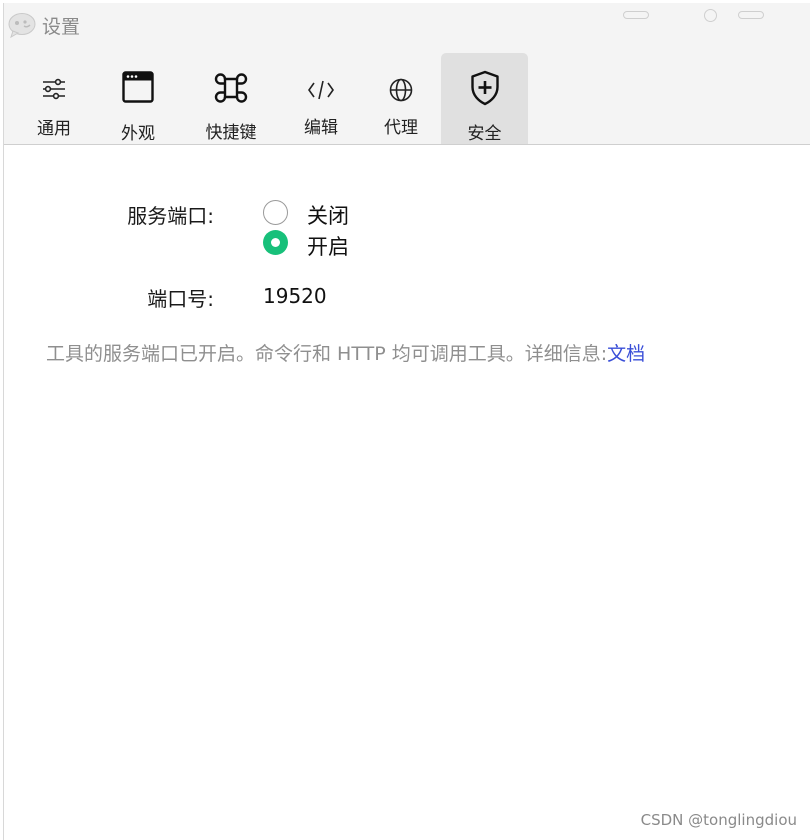  What do you see at coordinates (54, 89) in the screenshot?
I see `sliders-icon` at bounding box center [54, 89].